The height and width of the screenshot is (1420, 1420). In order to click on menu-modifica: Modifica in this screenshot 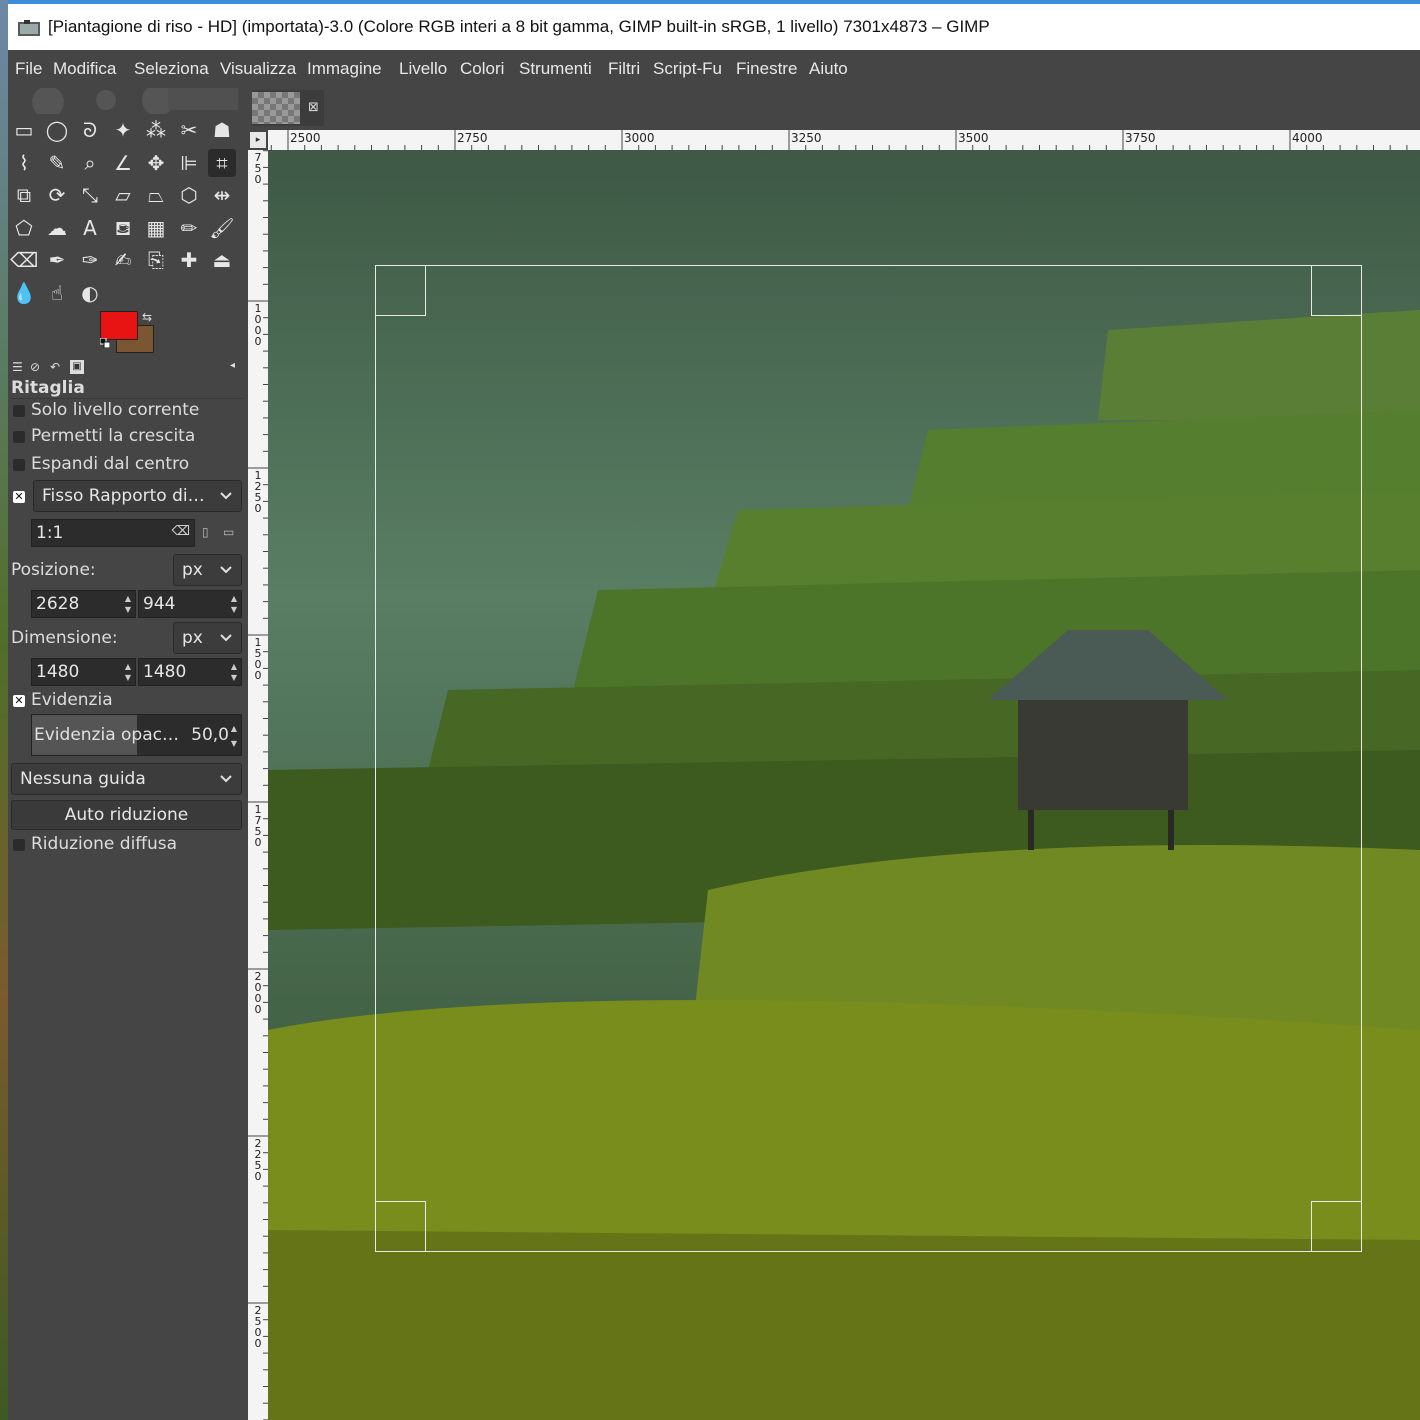, I will do `click(84, 69)`.